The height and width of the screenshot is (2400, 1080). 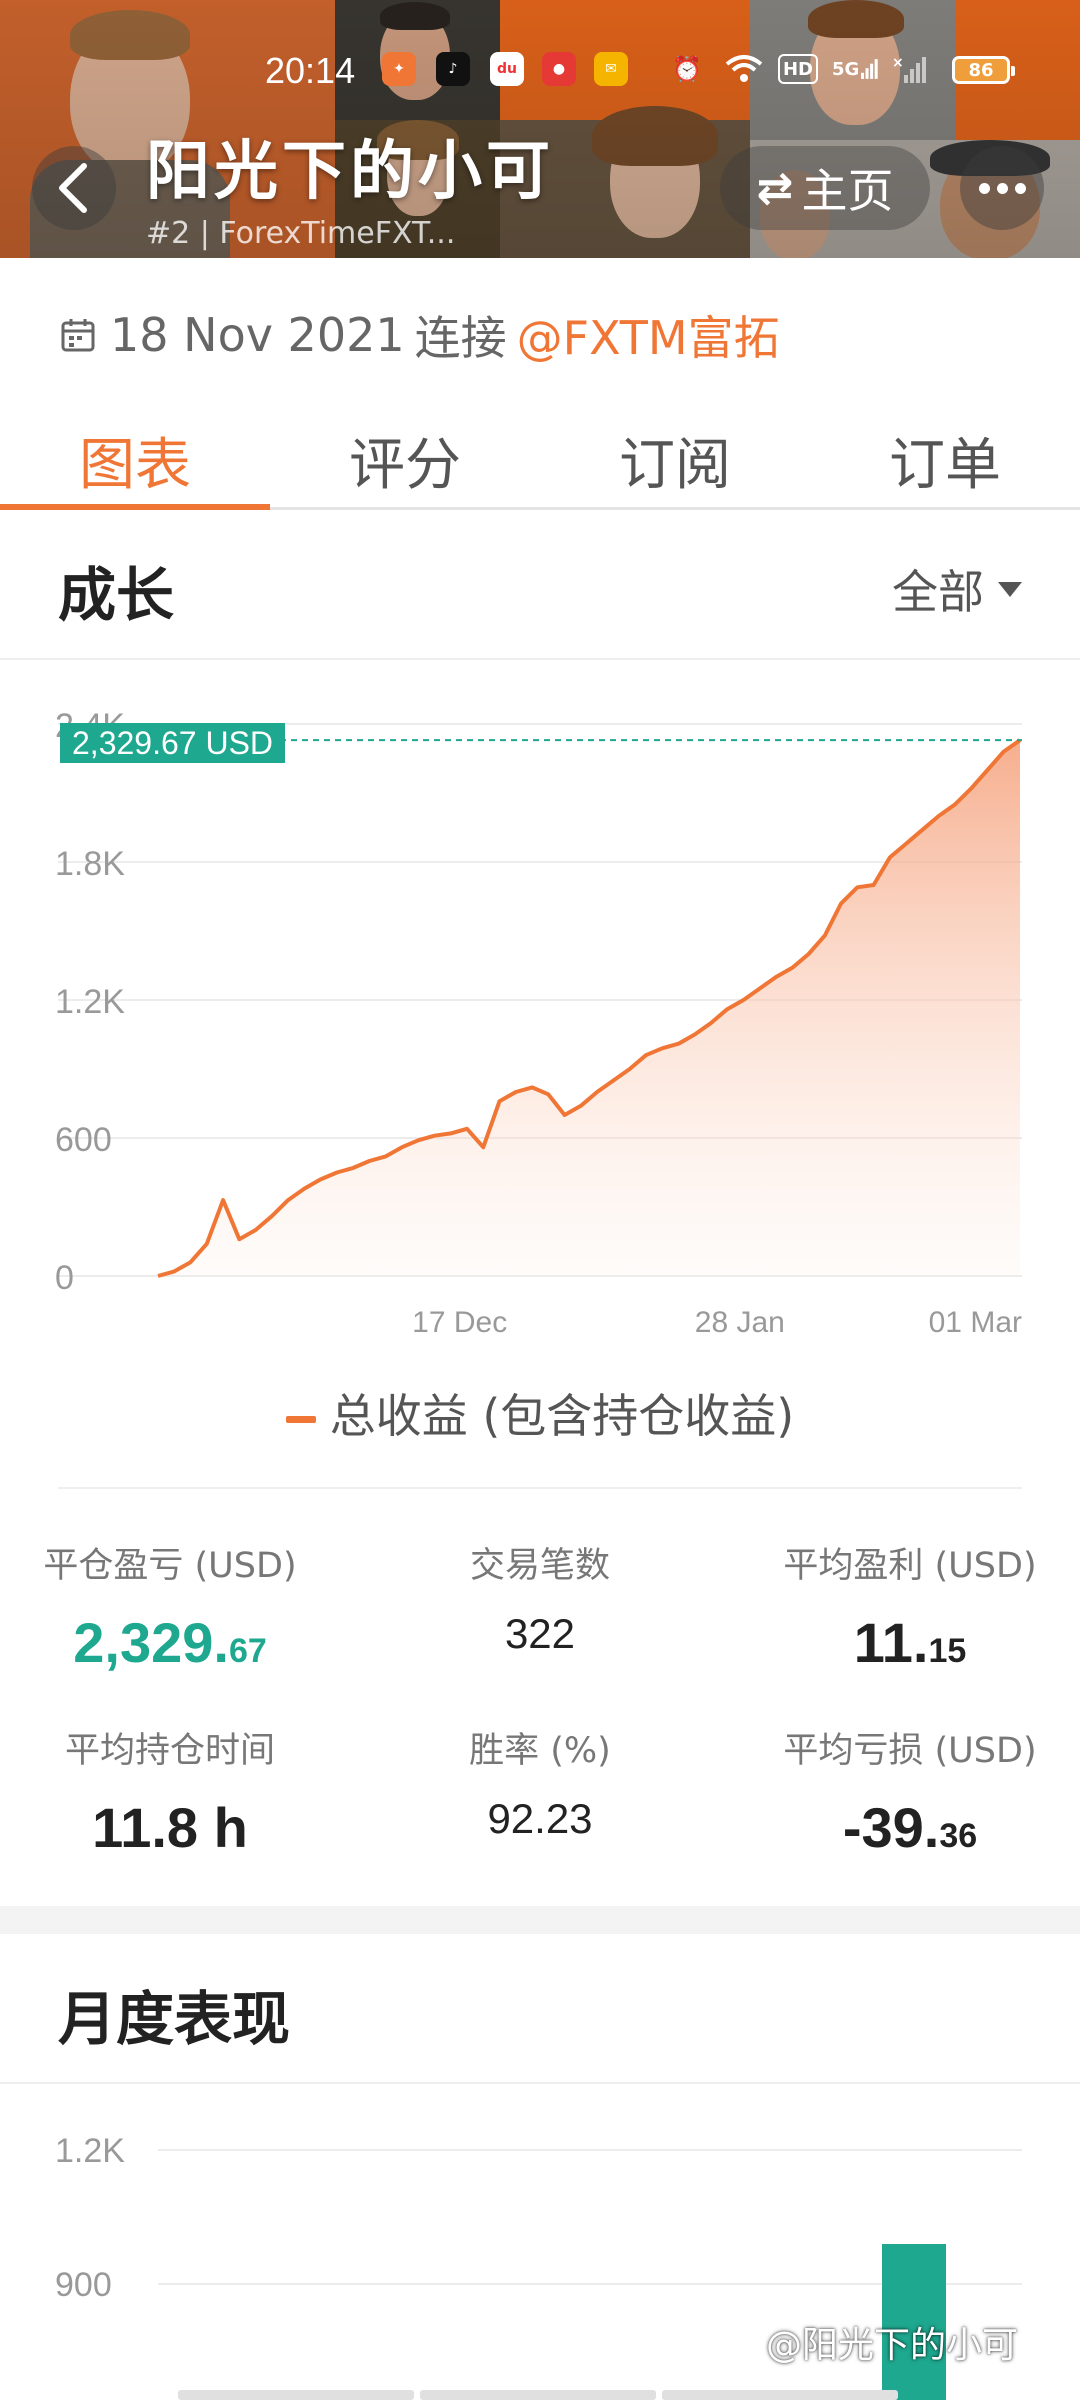 What do you see at coordinates (169, 1751) in the screenshot?
I see `stat-label: 平均持仓时间` at bounding box center [169, 1751].